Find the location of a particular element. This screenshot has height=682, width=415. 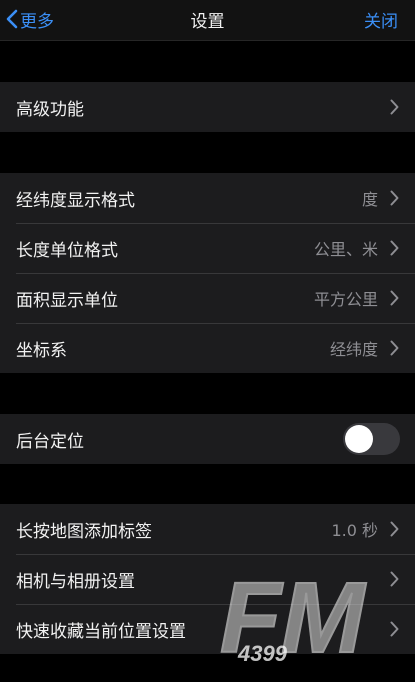

page-title: 设置 is located at coordinates (207, 22).